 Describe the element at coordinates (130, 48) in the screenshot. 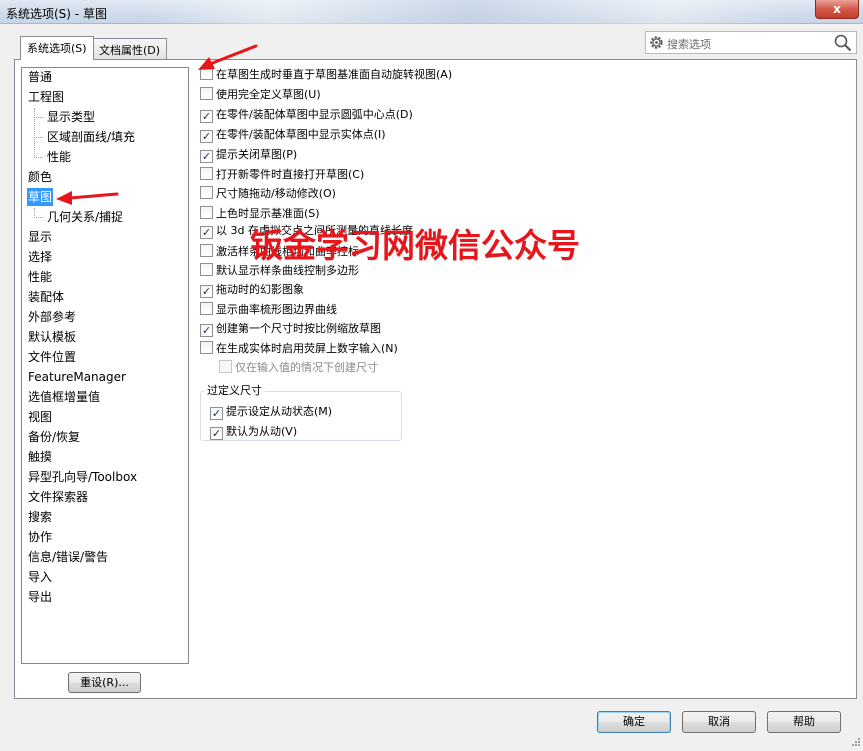

I see `tab-document-properties: 文档属性(D)` at that location.